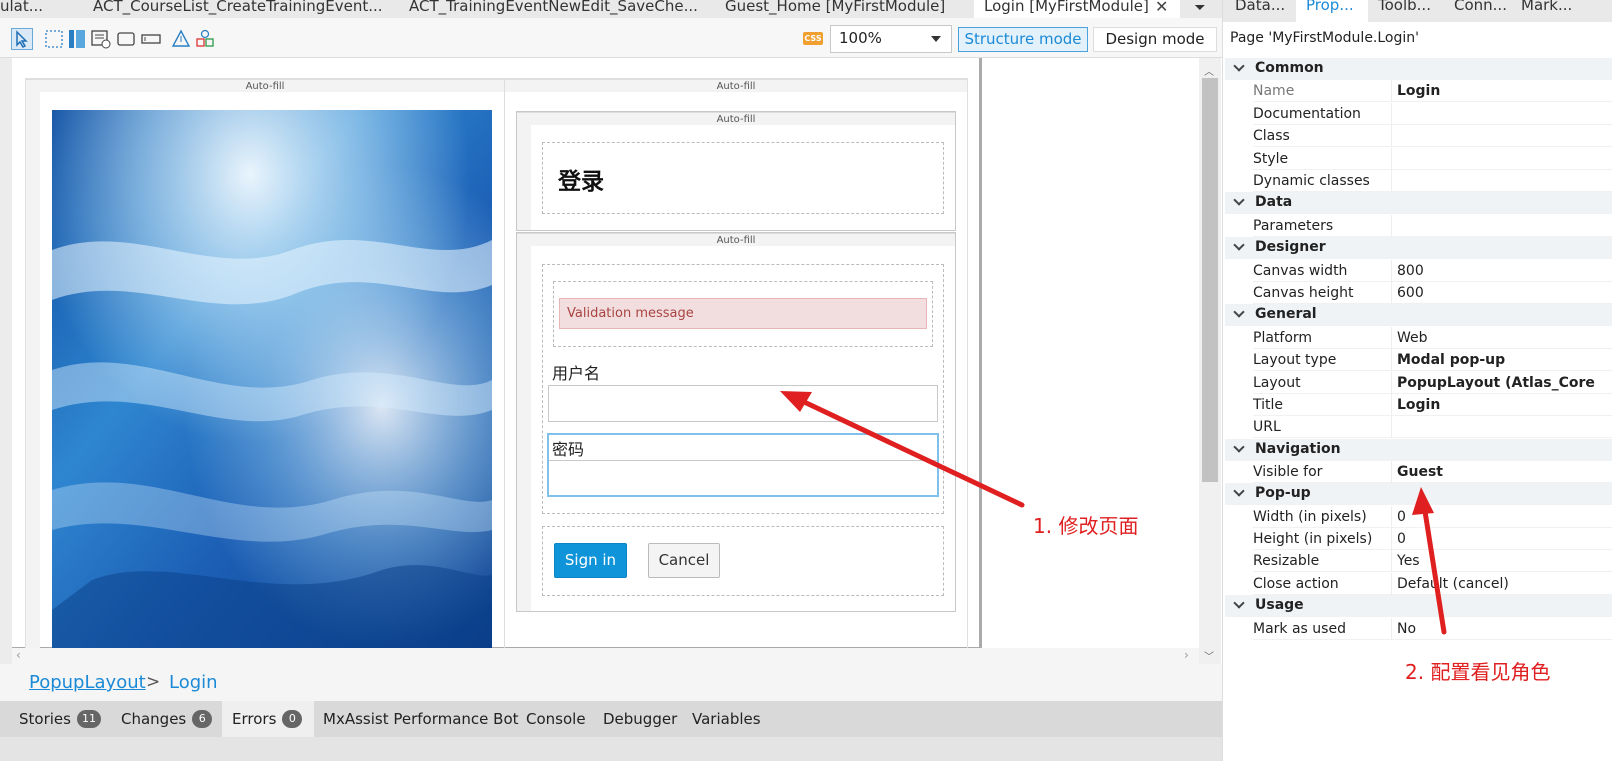 The height and width of the screenshot is (761, 1612). What do you see at coordinates (813, 38) in the screenshot?
I see `css-badge-icon: CSS` at bounding box center [813, 38].